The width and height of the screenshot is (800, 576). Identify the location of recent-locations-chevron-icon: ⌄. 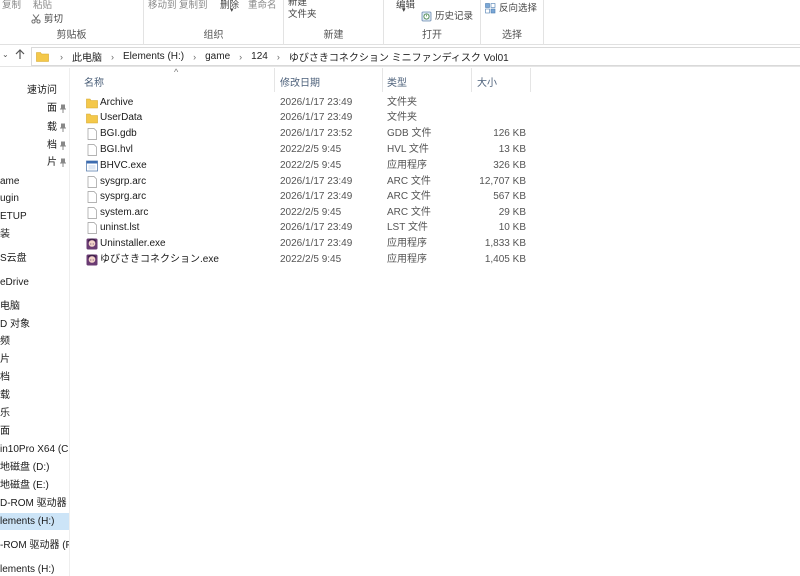
(5, 54).